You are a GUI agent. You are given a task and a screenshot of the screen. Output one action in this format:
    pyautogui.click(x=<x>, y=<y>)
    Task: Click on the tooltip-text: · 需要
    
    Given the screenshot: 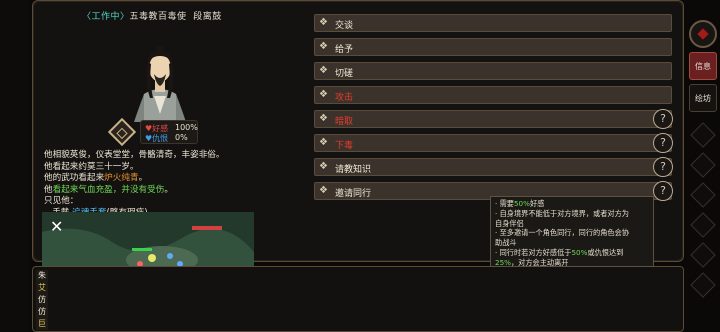 What is the action you would take?
    pyautogui.click(x=504, y=203)
    